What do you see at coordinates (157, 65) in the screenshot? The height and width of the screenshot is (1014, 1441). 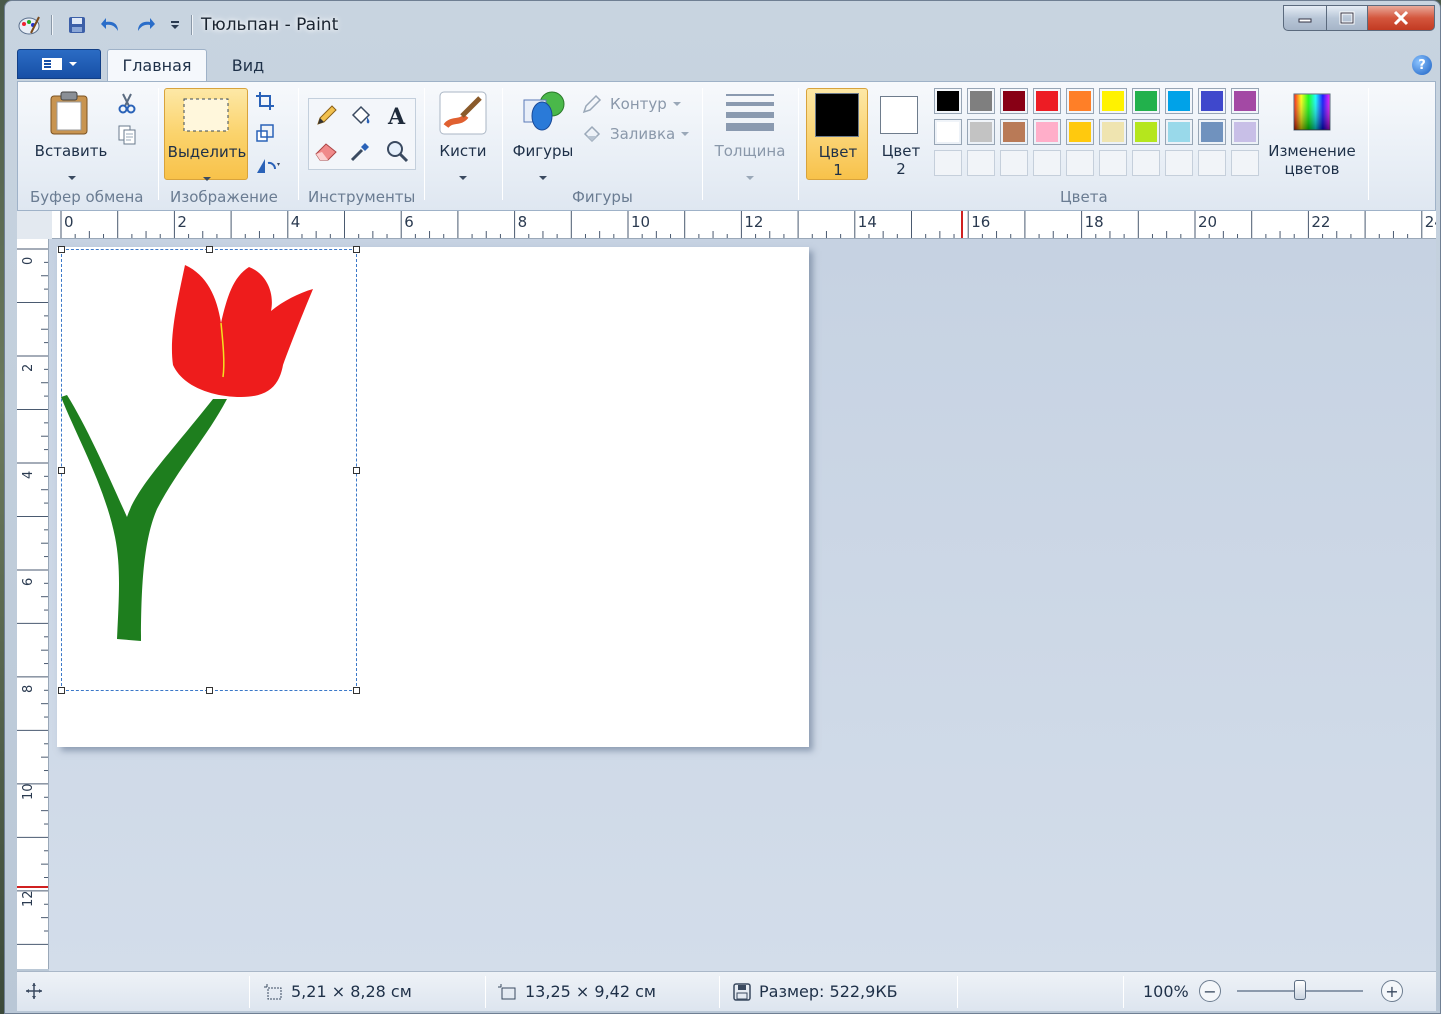 I see `tab-home: Главная` at bounding box center [157, 65].